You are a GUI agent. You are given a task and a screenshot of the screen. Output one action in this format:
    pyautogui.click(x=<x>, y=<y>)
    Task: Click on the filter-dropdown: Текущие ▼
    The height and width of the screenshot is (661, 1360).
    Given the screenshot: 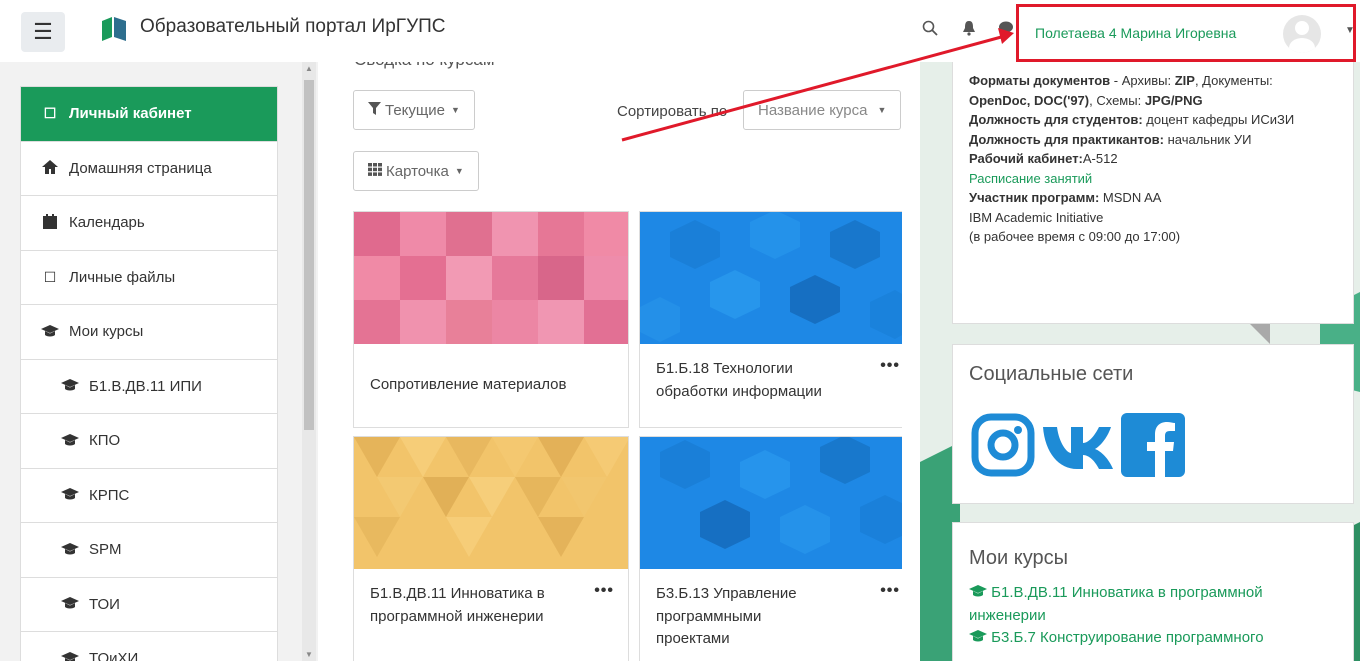 What is the action you would take?
    pyautogui.click(x=414, y=110)
    